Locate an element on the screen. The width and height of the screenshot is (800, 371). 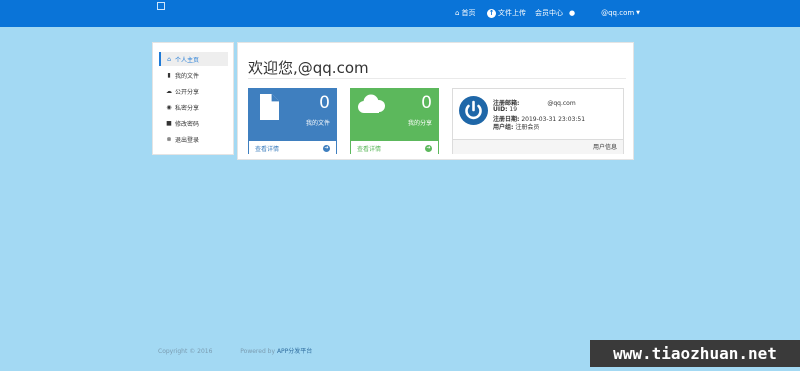
nav-account-label: @qq.com is located at coordinates (618, 13).